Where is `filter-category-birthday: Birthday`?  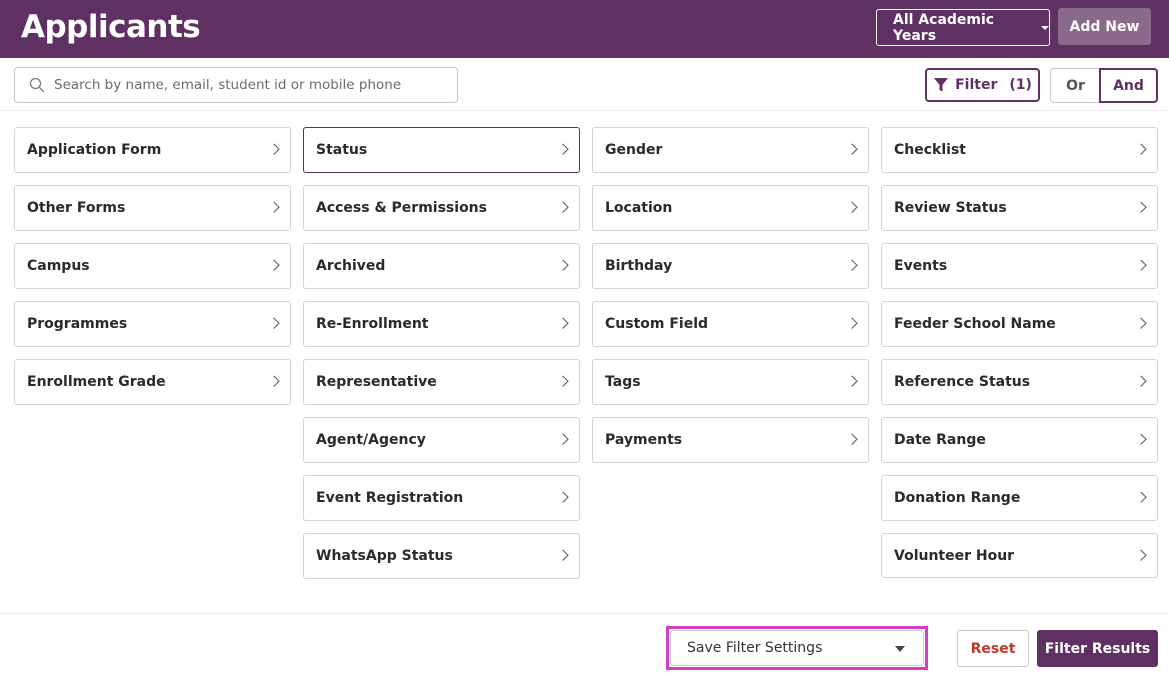 filter-category-birthday: Birthday is located at coordinates (730, 266).